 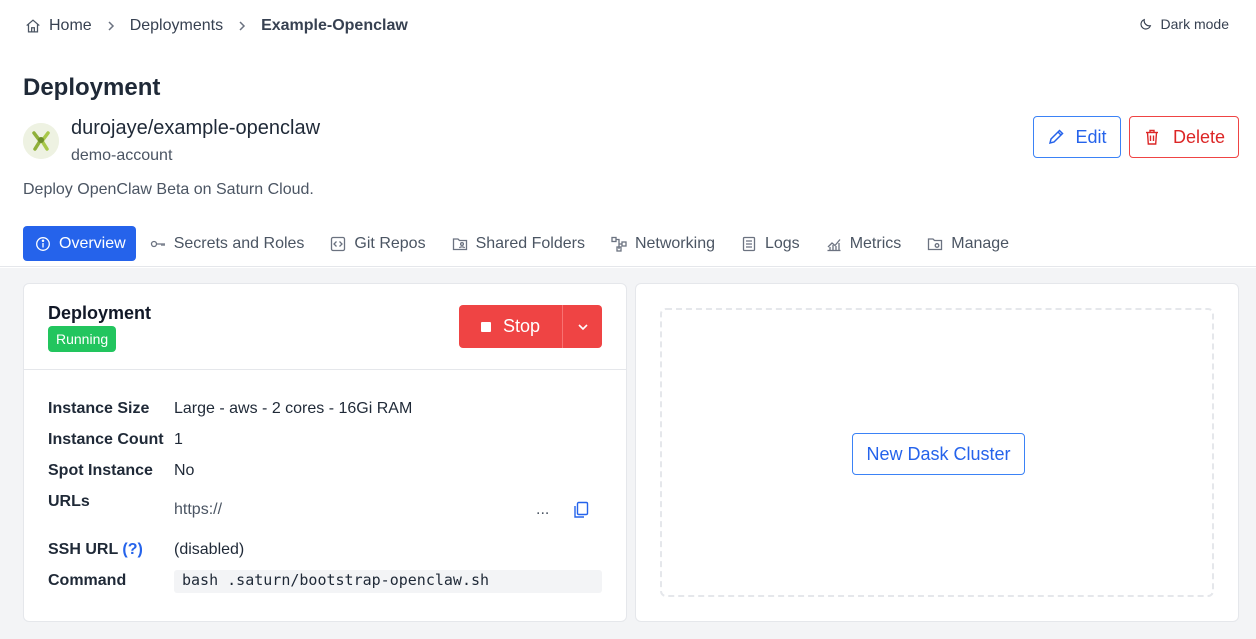 I want to click on network-icon, so click(x=619, y=244).